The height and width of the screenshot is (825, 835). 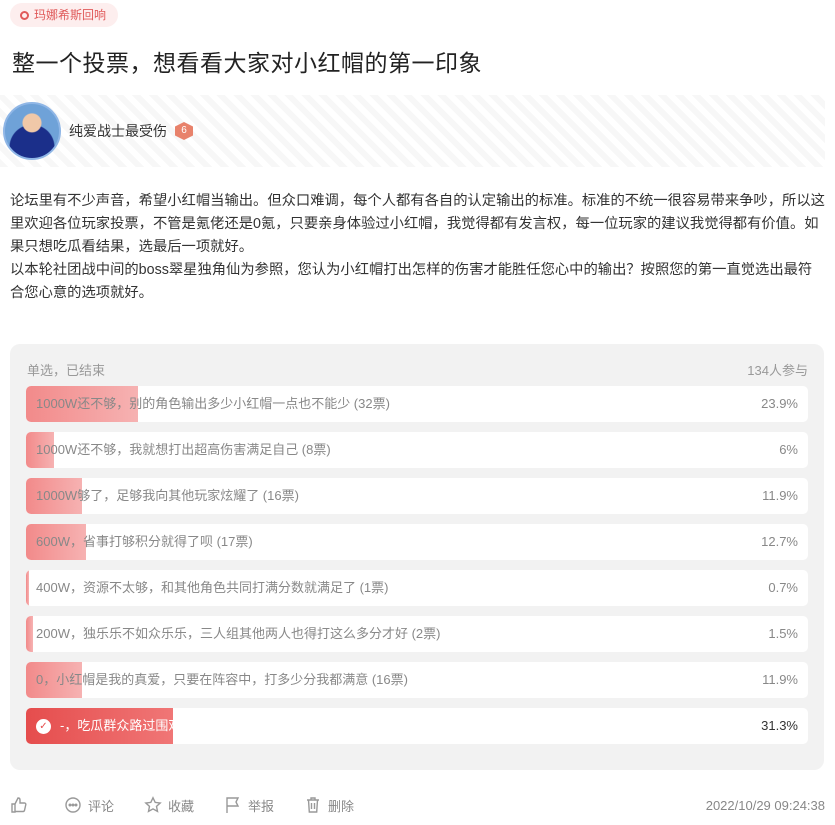 I want to click on post-title: 整一个投票，想看看大家对小红帽的第一印象, so click(x=247, y=63).